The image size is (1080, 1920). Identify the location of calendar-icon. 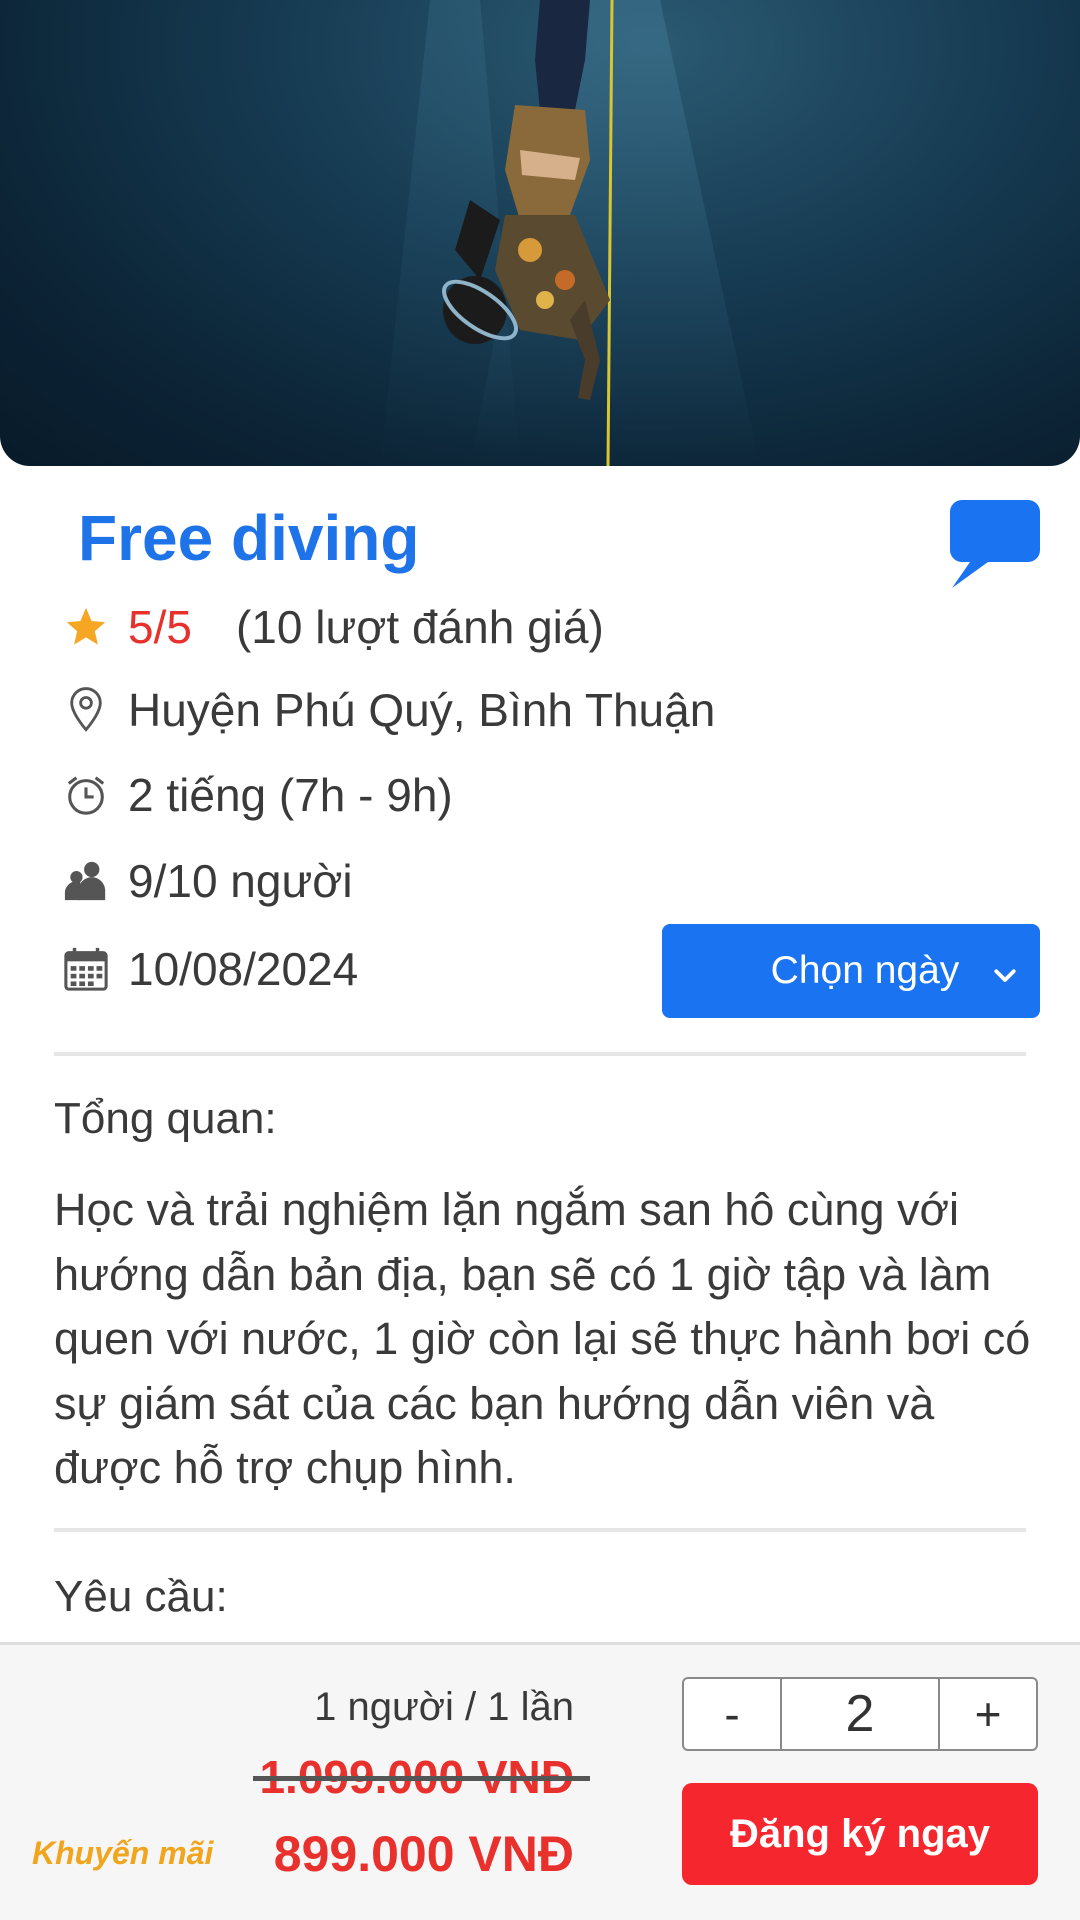
(86, 969).